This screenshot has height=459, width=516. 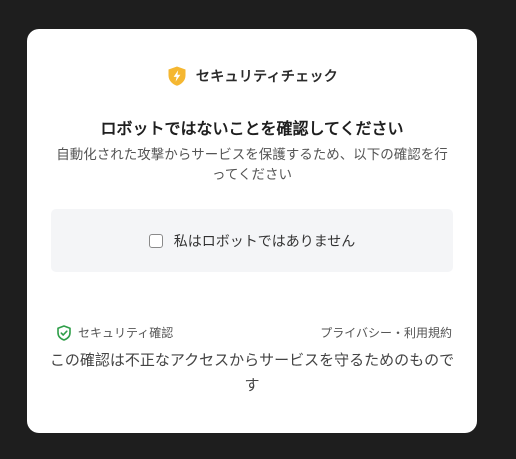 What do you see at coordinates (252, 165) in the screenshot?
I see `page-subtitle: 自動化された攻撃からサービスを保護するため、以下の確認を行ってください` at bounding box center [252, 165].